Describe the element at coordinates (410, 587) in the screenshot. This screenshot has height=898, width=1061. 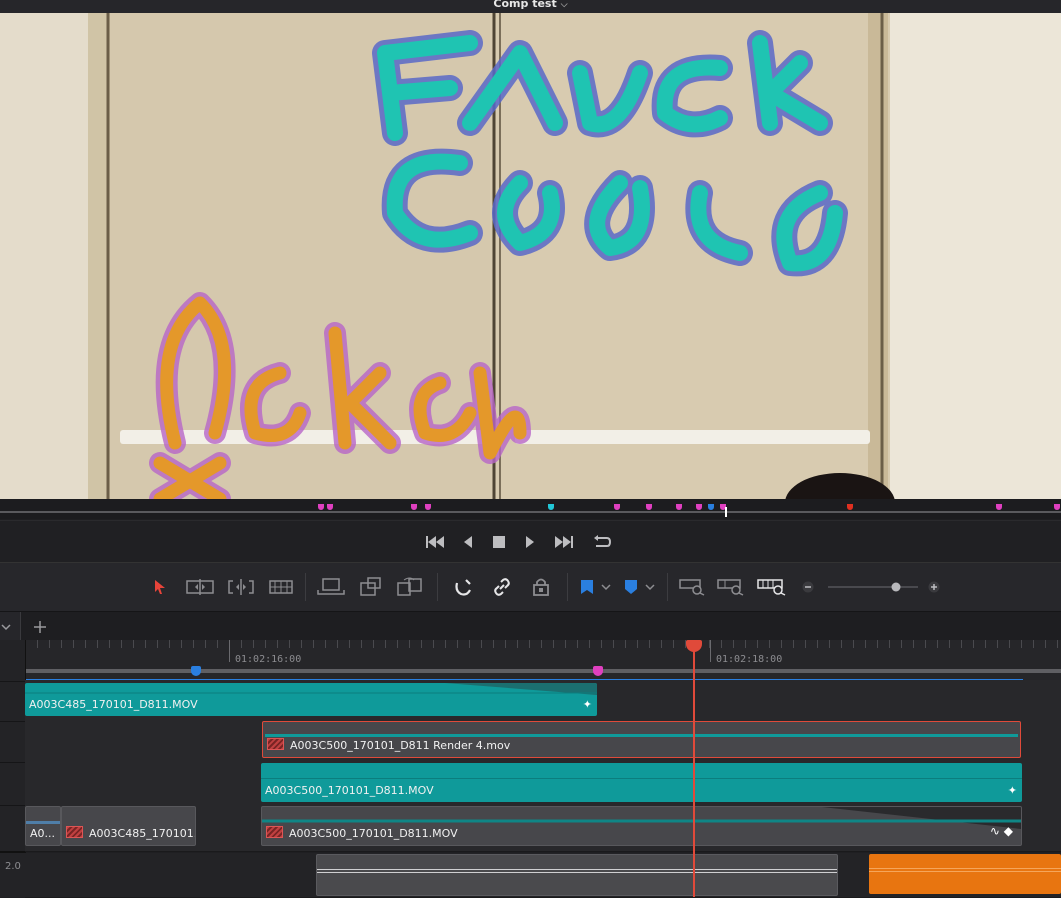
I see `replace-clip-icon` at that location.